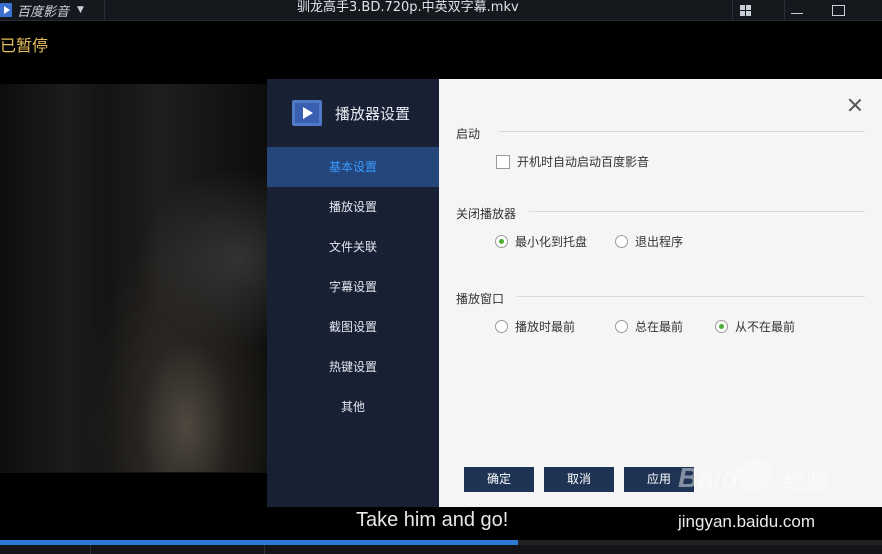  What do you see at coordinates (621, 241) in the screenshot?
I see `radio-exit` at bounding box center [621, 241].